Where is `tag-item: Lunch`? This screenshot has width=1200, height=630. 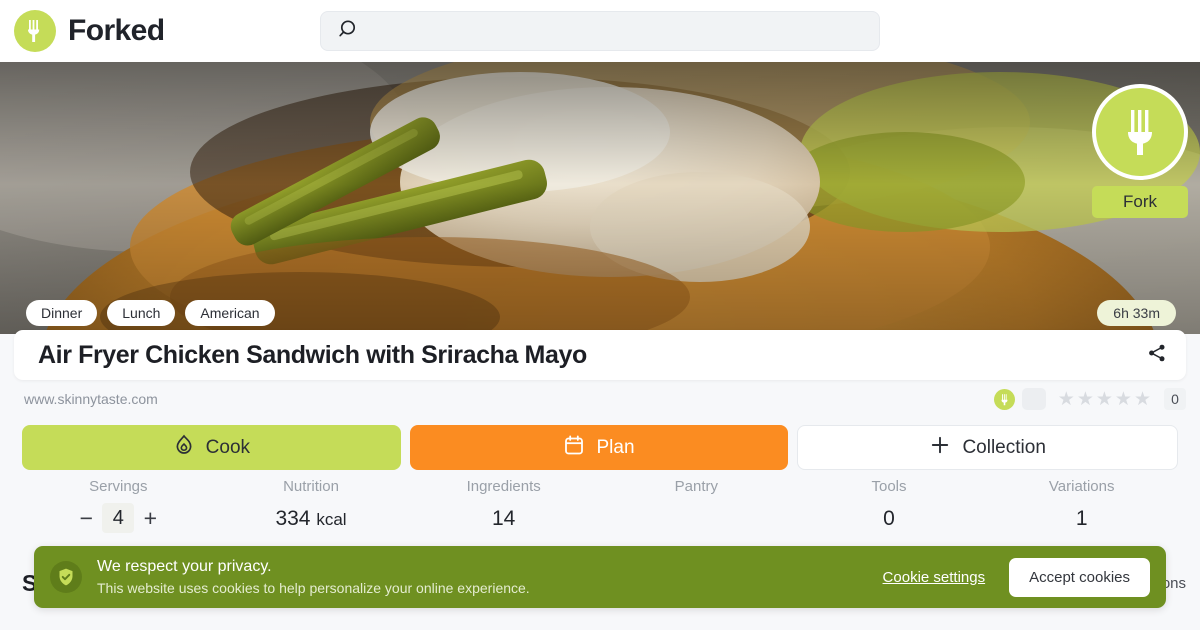
tag-item: Lunch is located at coordinates (141, 313).